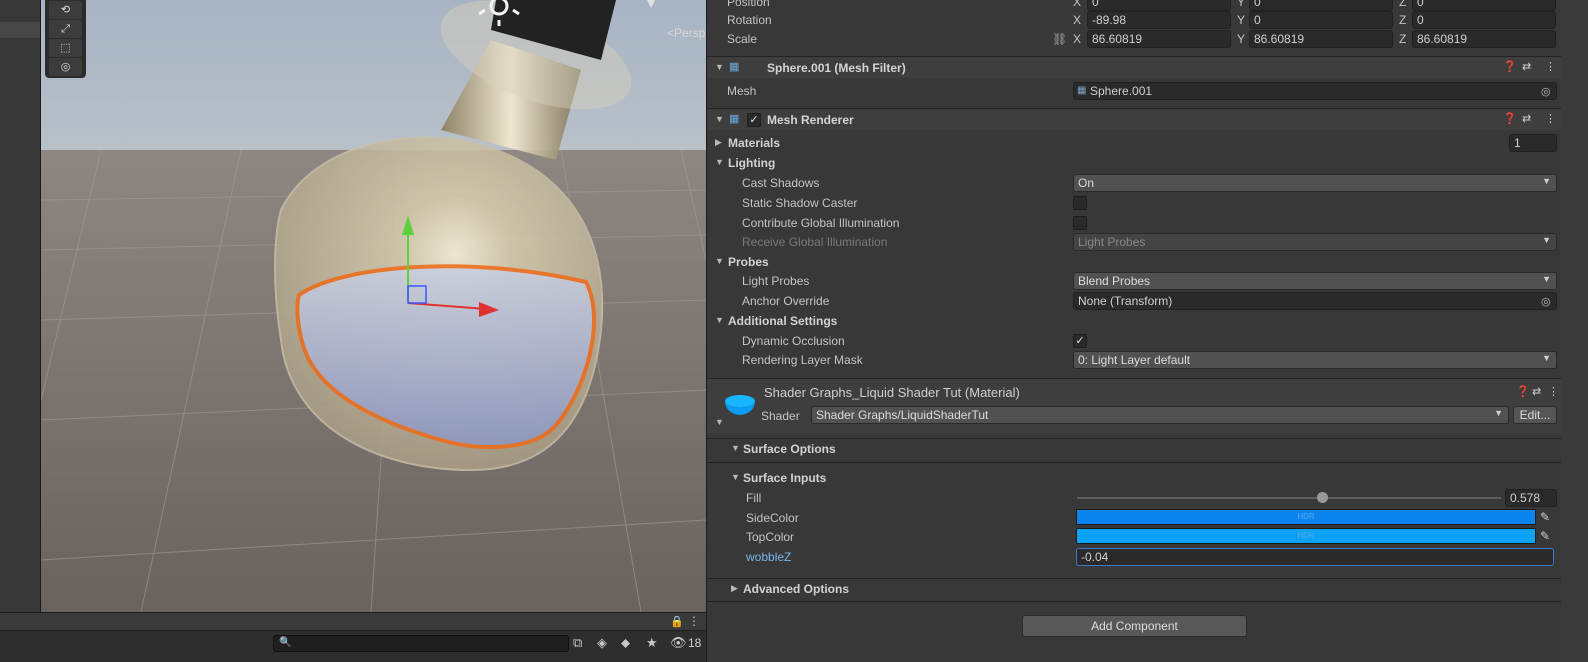  What do you see at coordinates (1159, 20) in the screenshot?
I see `rotation-x-field: -89.98` at bounding box center [1159, 20].